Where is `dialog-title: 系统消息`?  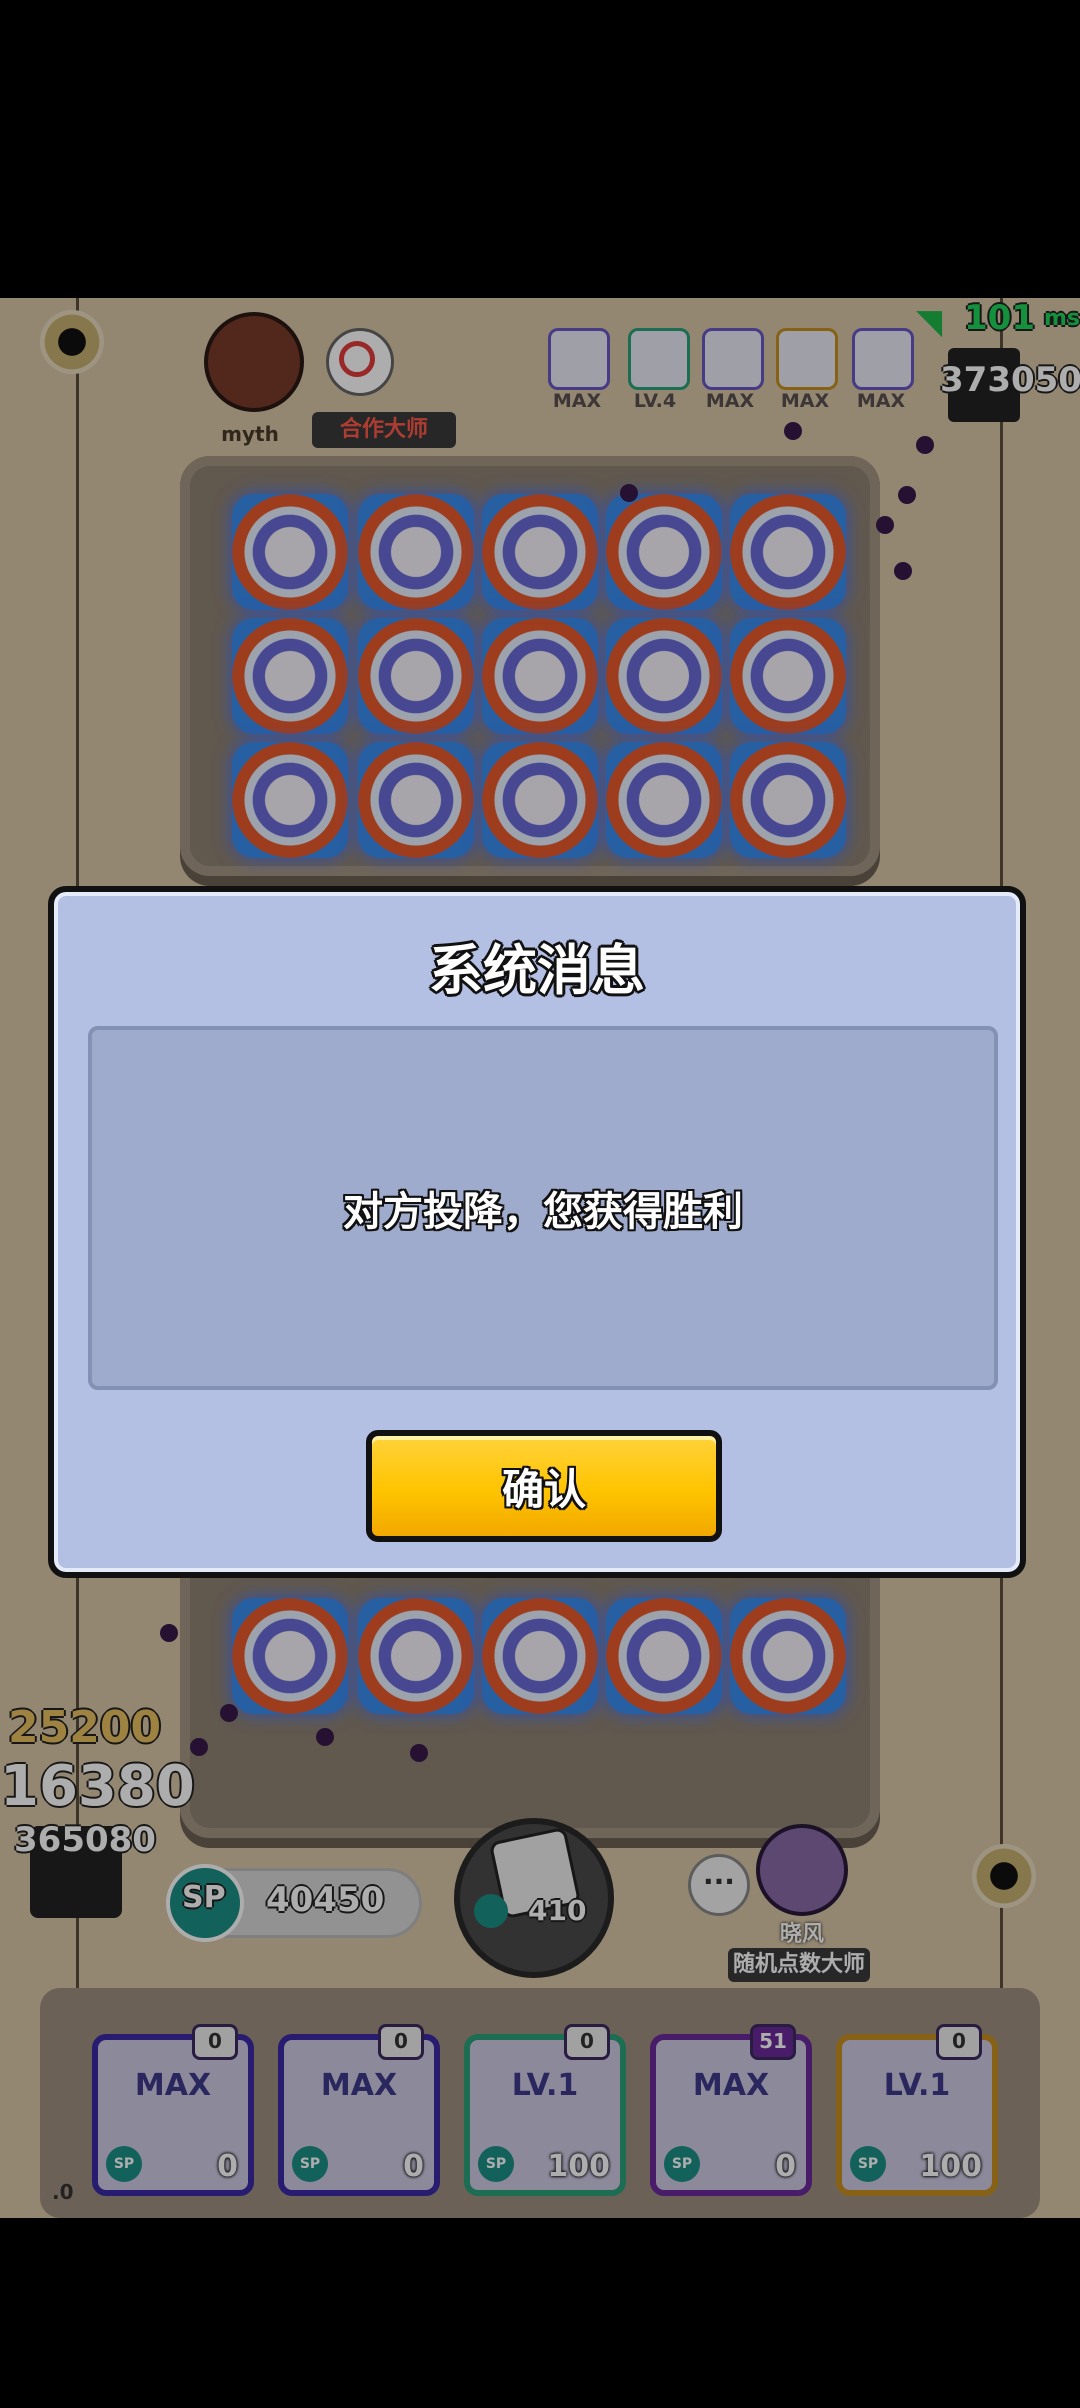 dialog-title: 系统消息 is located at coordinates (537, 970).